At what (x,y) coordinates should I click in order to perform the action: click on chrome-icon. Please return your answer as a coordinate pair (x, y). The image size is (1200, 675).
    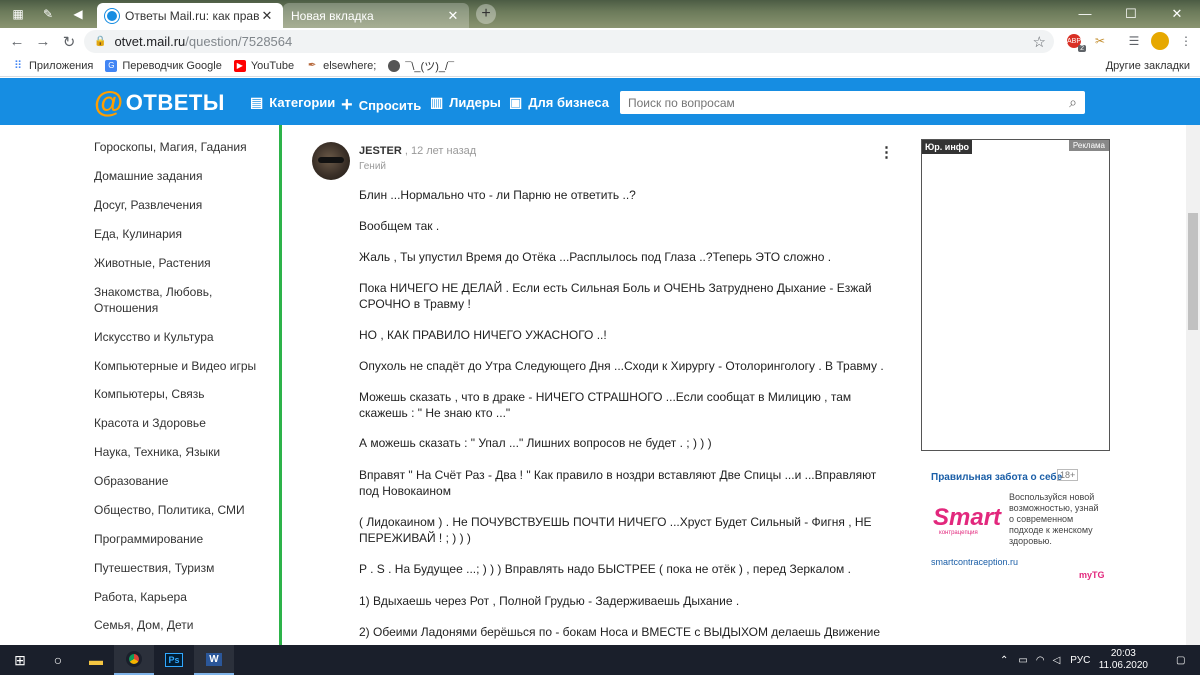
    Looking at the image, I should click on (134, 660).